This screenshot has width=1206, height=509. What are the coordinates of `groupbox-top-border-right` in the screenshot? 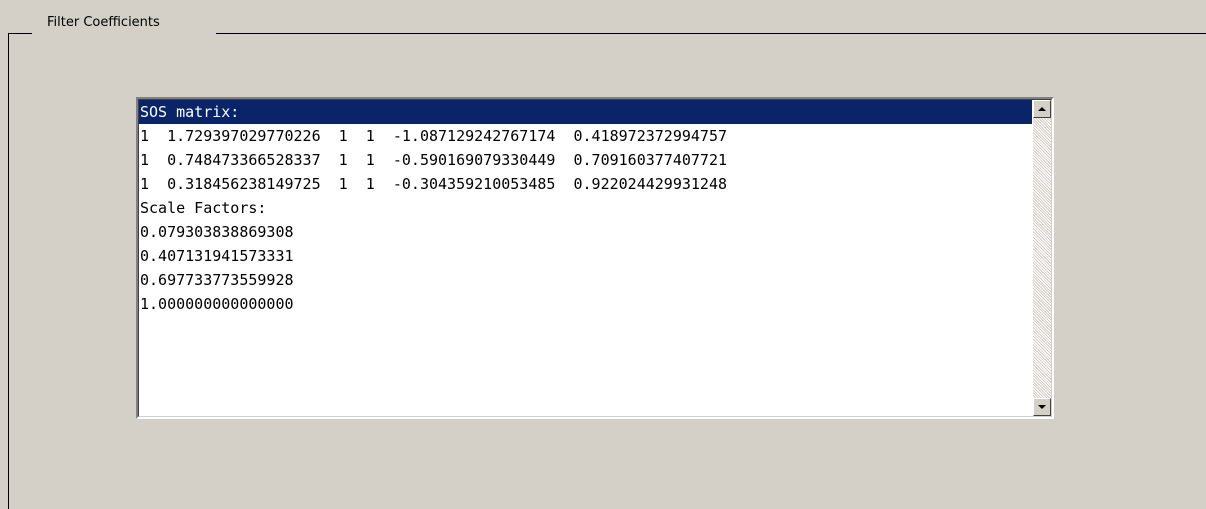 It's located at (711, 33).